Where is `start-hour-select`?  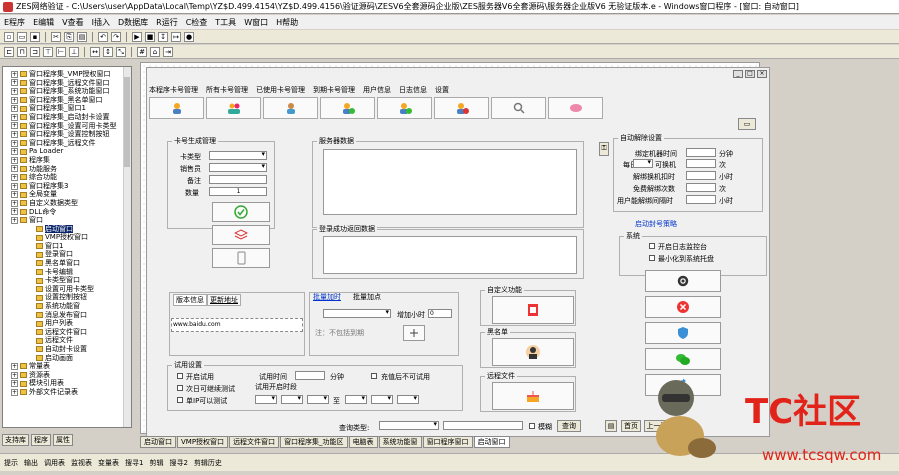 start-hour-select is located at coordinates (266, 399).